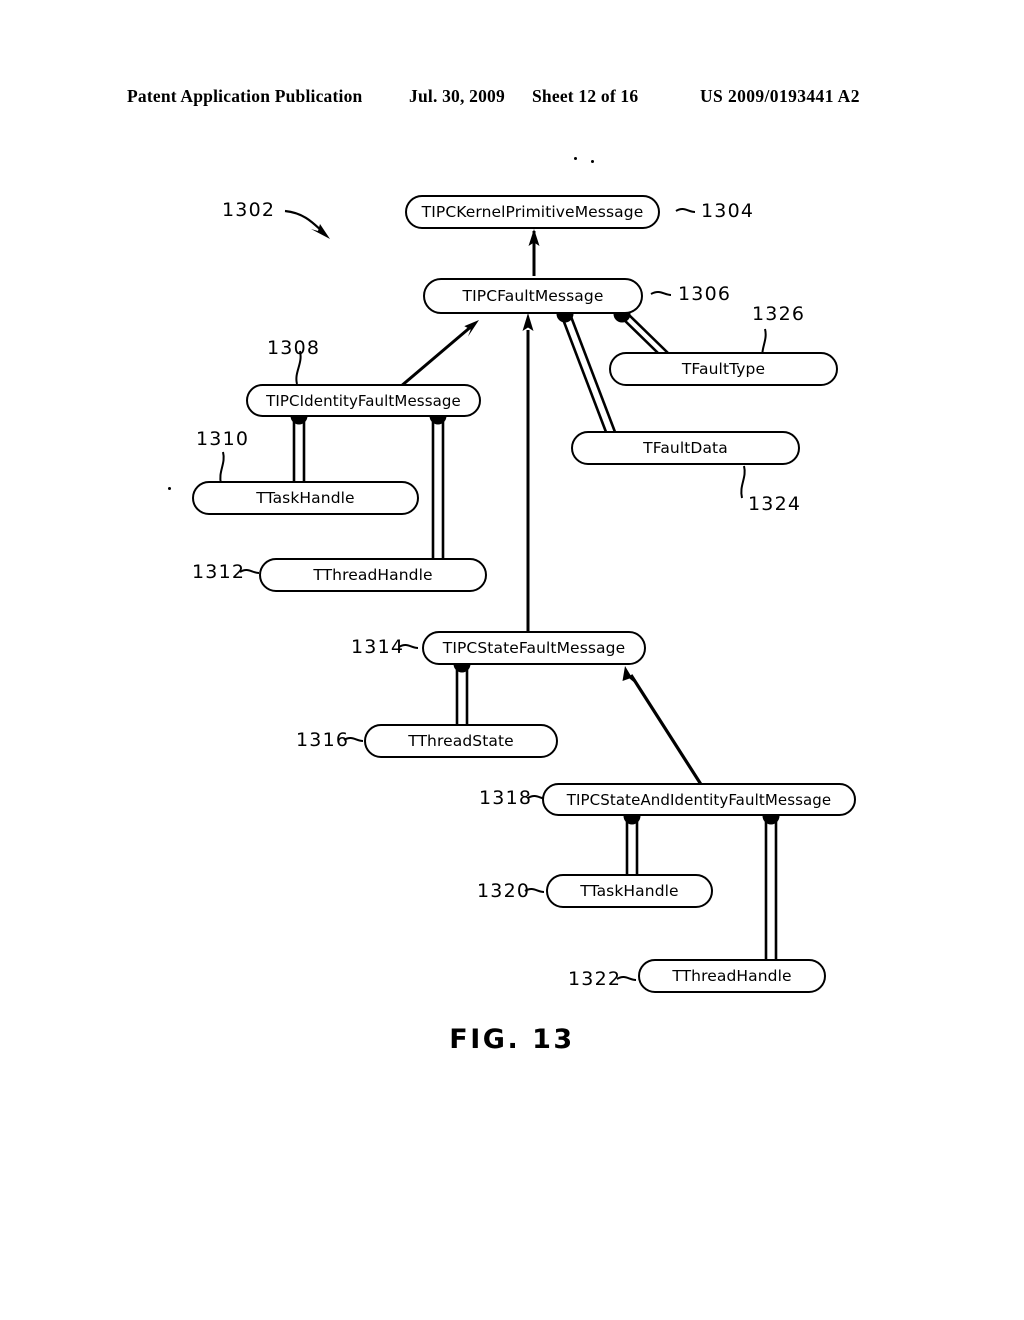 Image resolution: width=1024 pixels, height=1320 pixels. Describe the element at coordinates (219, 572) in the screenshot. I see `refnum-1312: 1312` at that location.